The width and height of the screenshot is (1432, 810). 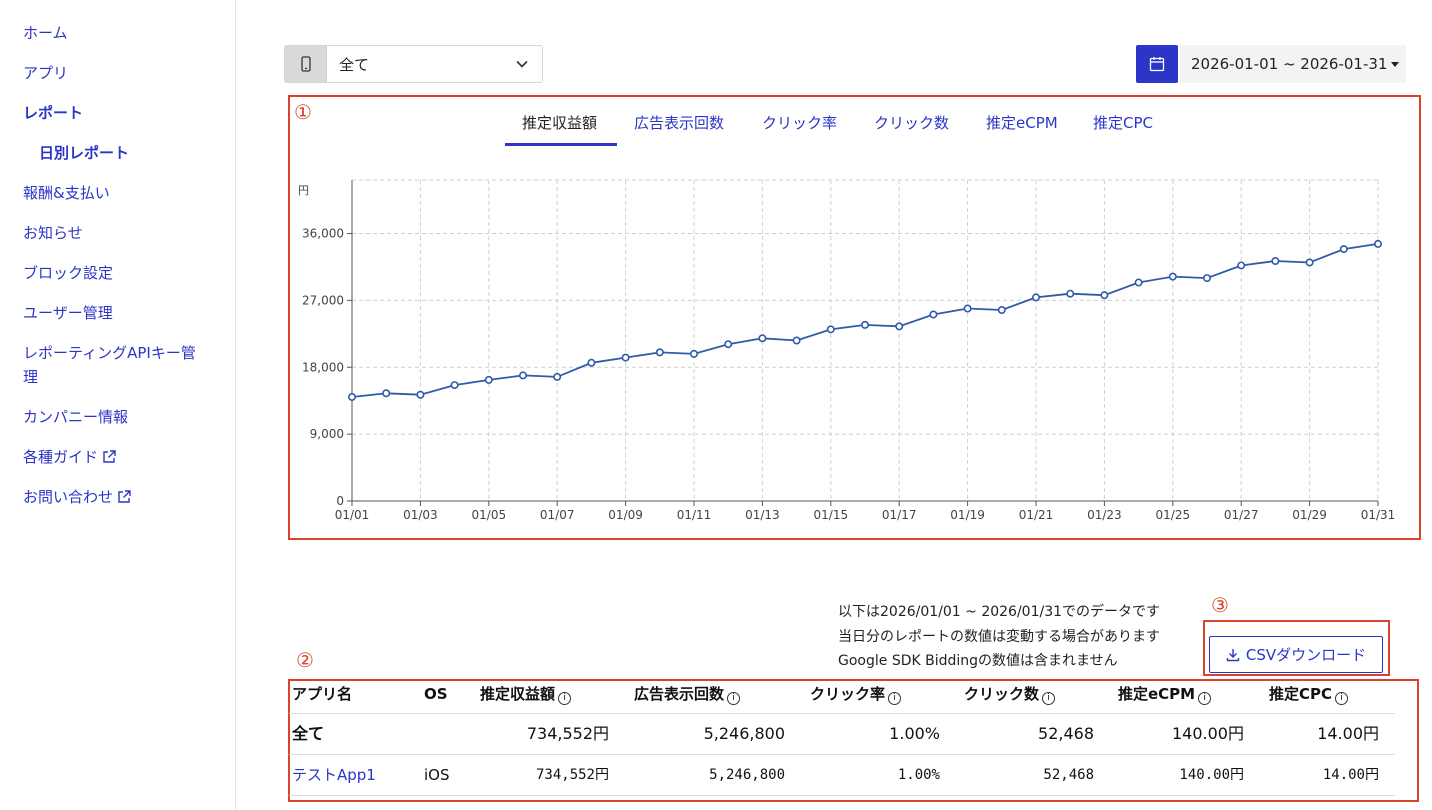 I want to click on col-header-revenue-label: 推定収益額, so click(x=518, y=694).